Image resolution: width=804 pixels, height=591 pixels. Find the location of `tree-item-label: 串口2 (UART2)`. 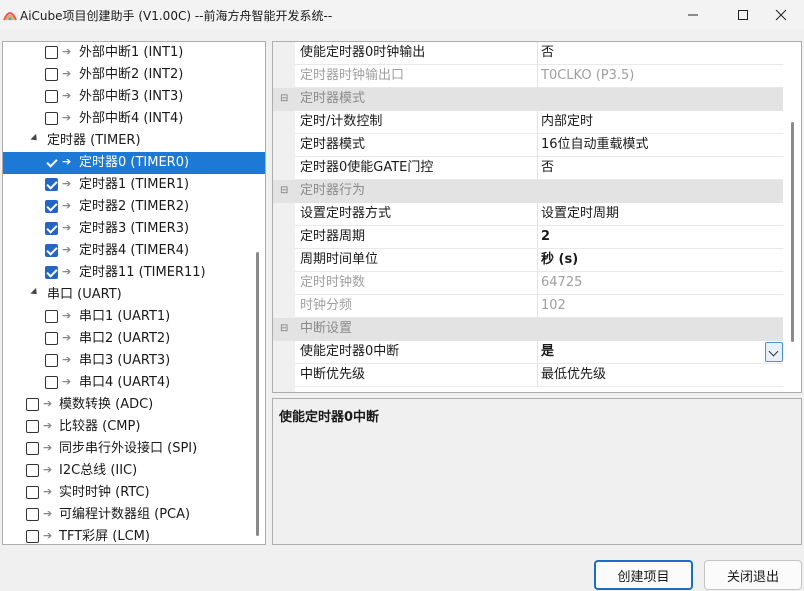

tree-item-label: 串口2 (UART2) is located at coordinates (125, 338).